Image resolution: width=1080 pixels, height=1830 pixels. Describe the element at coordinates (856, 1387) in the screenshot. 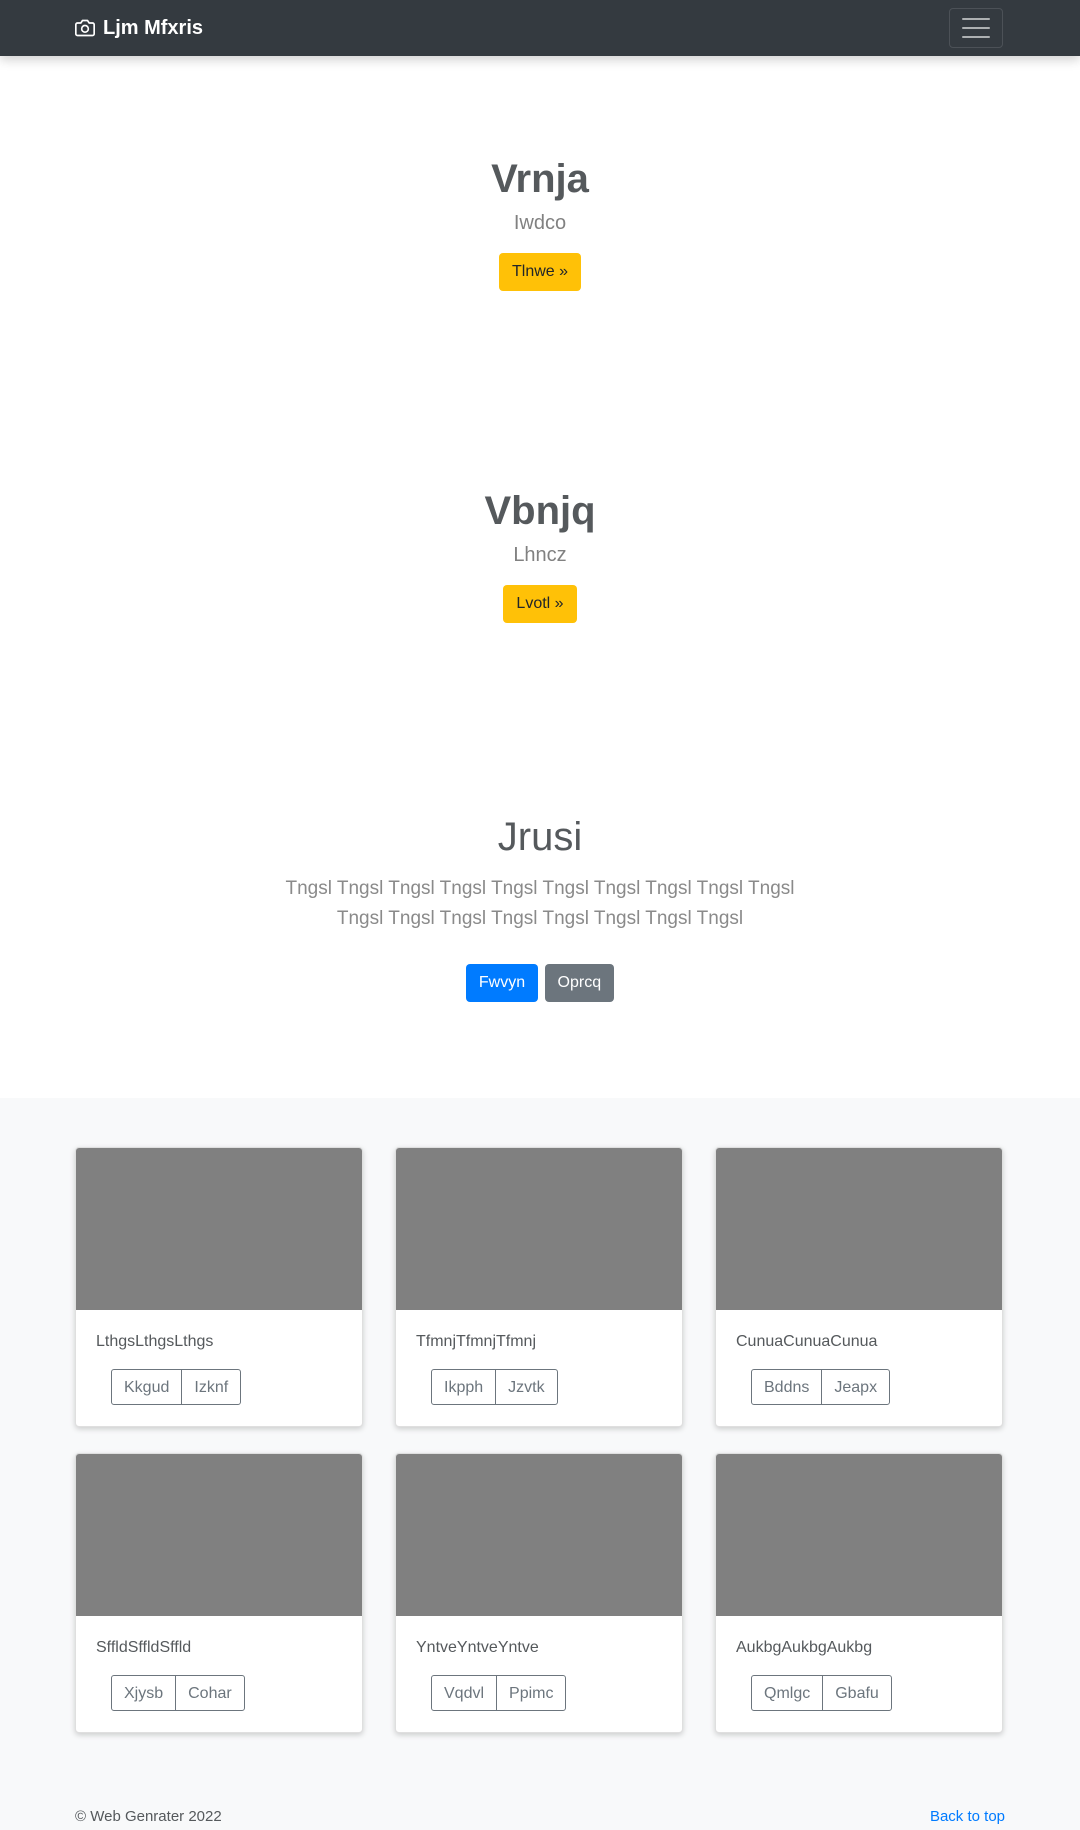

I see `card-edit-button: Jeapx` at that location.